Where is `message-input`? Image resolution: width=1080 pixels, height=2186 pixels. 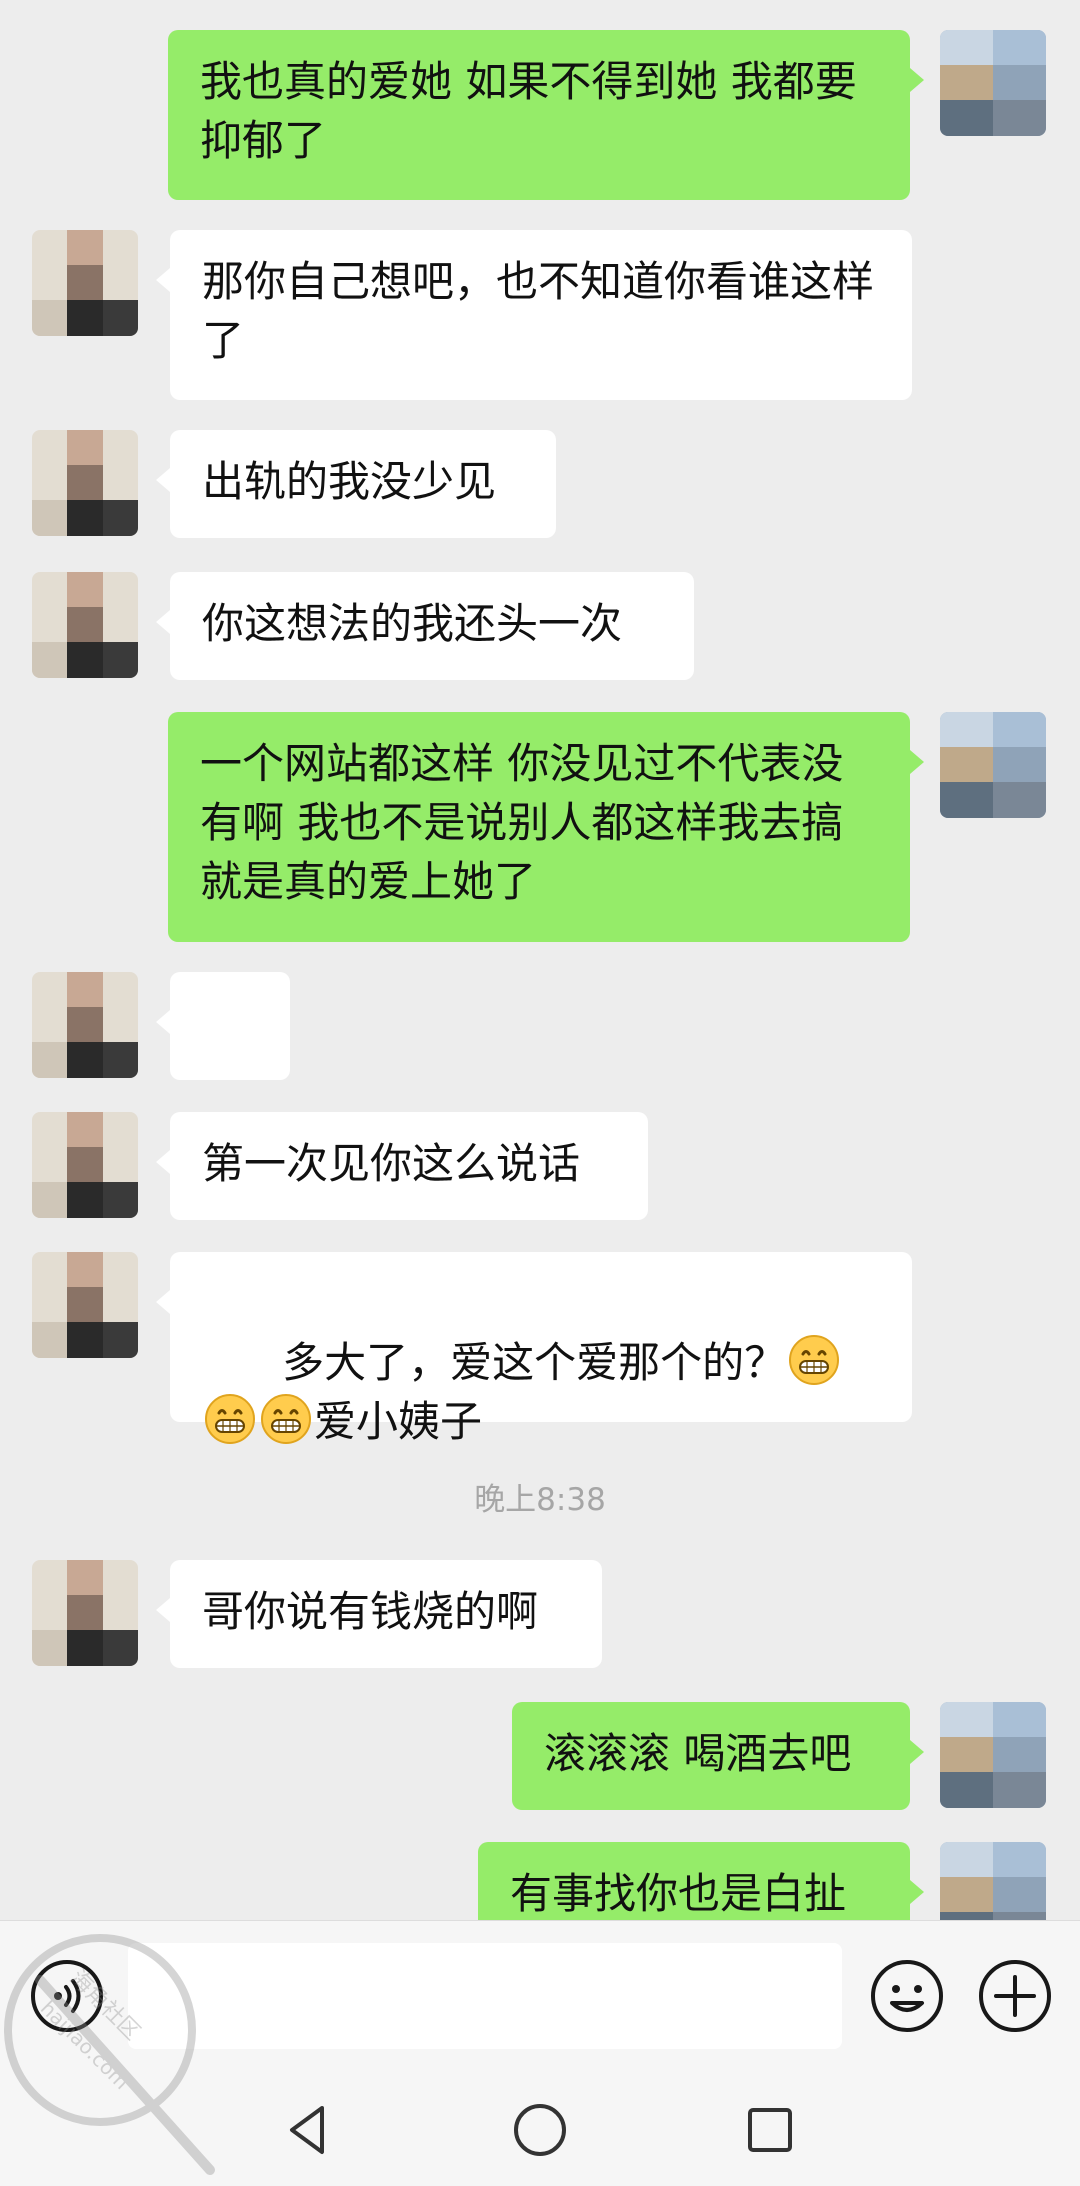 message-input is located at coordinates (485, 1996).